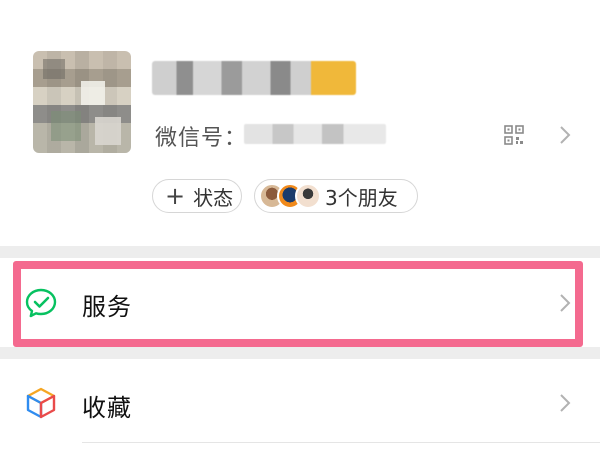  Describe the element at coordinates (201, 138) in the screenshot. I see `wechat-id-label: 微信号：` at that location.